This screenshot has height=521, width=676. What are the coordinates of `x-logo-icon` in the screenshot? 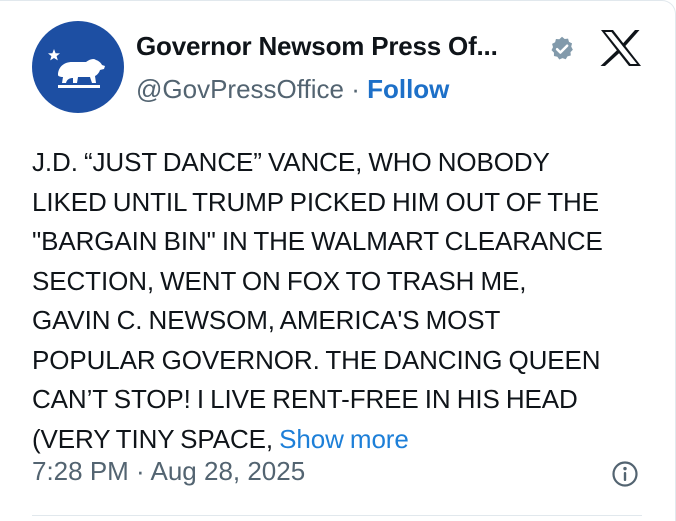 It's located at (621, 48).